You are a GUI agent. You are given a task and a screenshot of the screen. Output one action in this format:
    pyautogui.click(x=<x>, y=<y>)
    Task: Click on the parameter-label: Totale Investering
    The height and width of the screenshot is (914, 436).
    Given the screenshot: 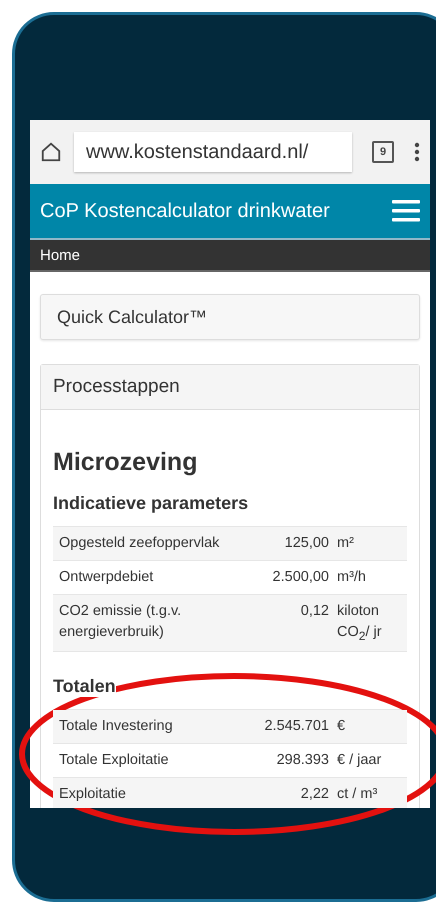 What is the action you would take?
    pyautogui.click(x=116, y=726)
    